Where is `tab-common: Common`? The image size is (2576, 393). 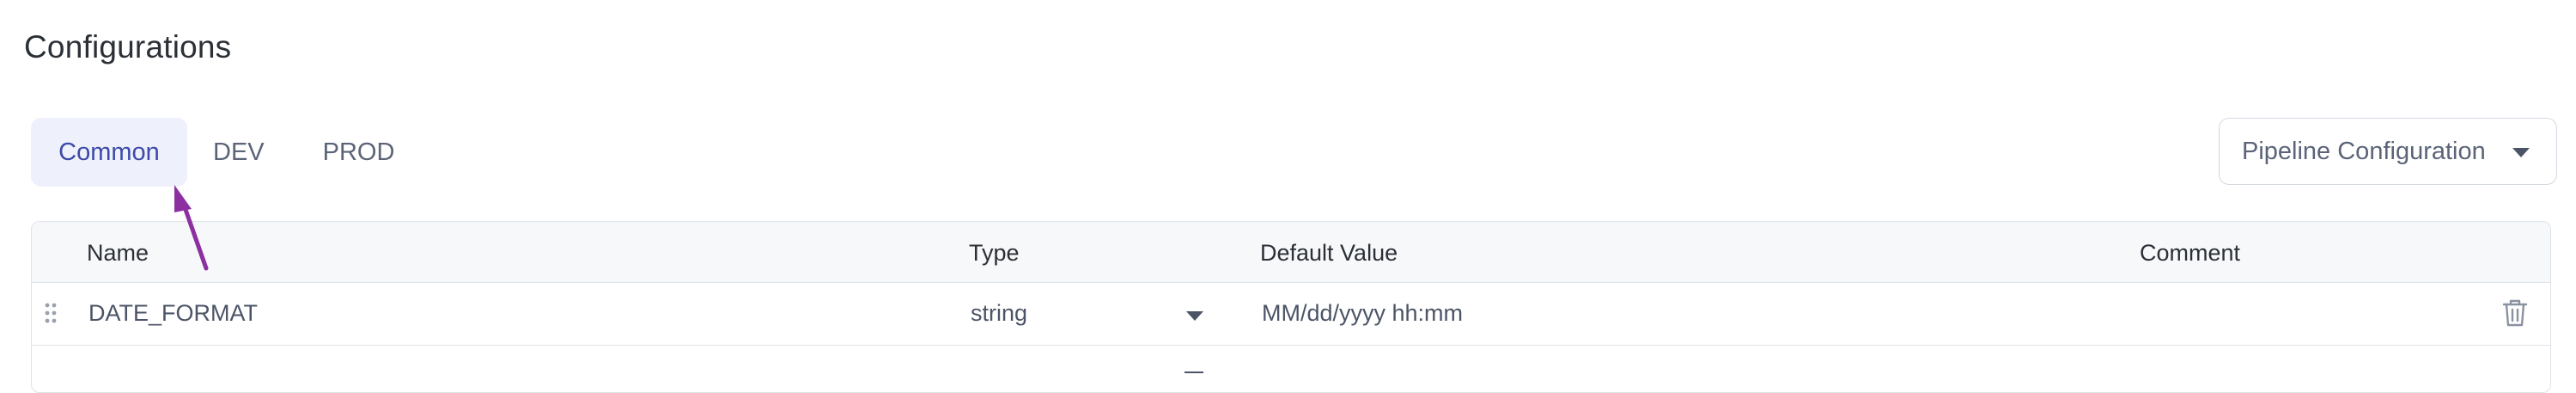 tab-common: Common is located at coordinates (109, 152).